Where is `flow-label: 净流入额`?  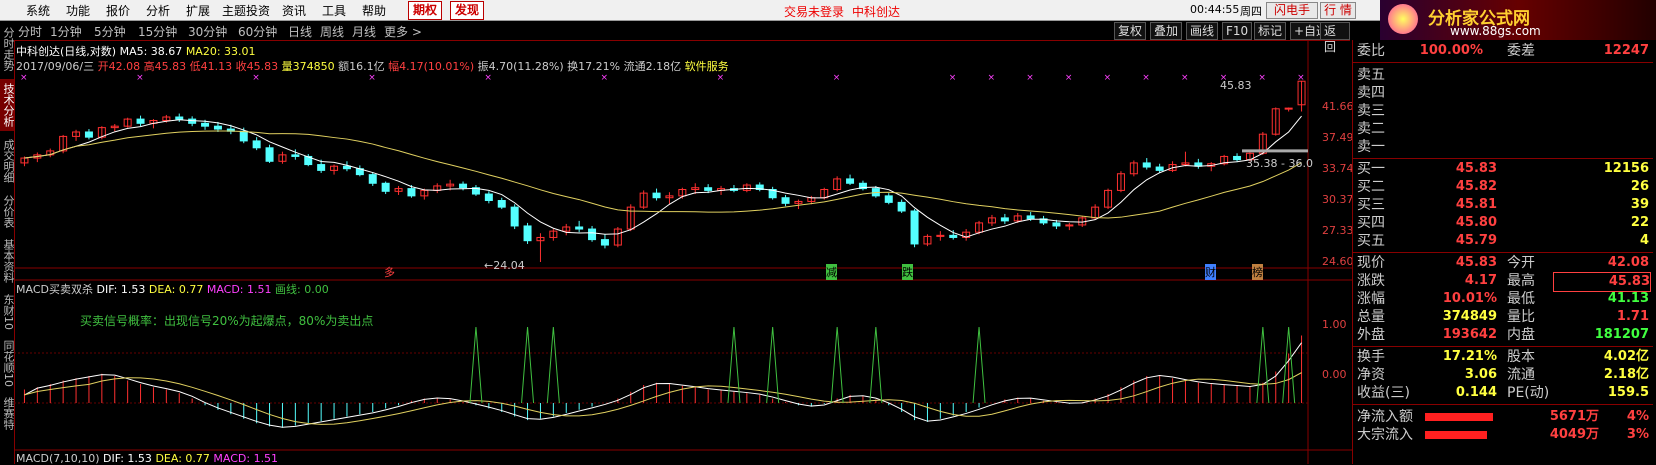
flow-label: 净流入额 is located at coordinates (1385, 417).